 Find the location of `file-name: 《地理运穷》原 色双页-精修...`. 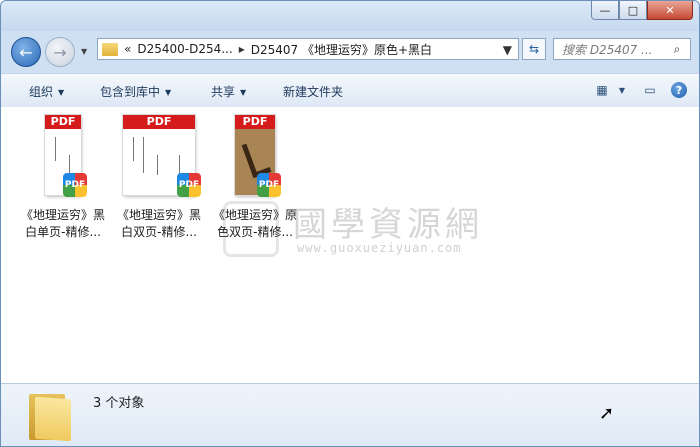

file-name: 《地理运穷》原 色双页-精修... is located at coordinates (255, 224).